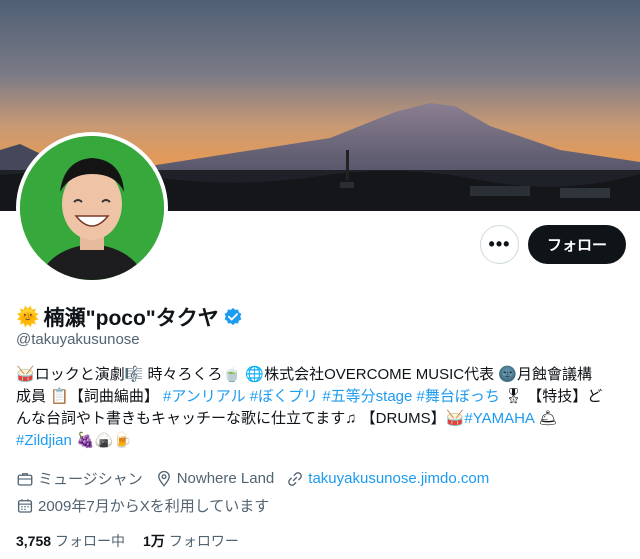 This screenshot has width=640, height=559. I want to click on bio-line-4: #Zildjian 🍇🍙🍺, so click(323, 441).